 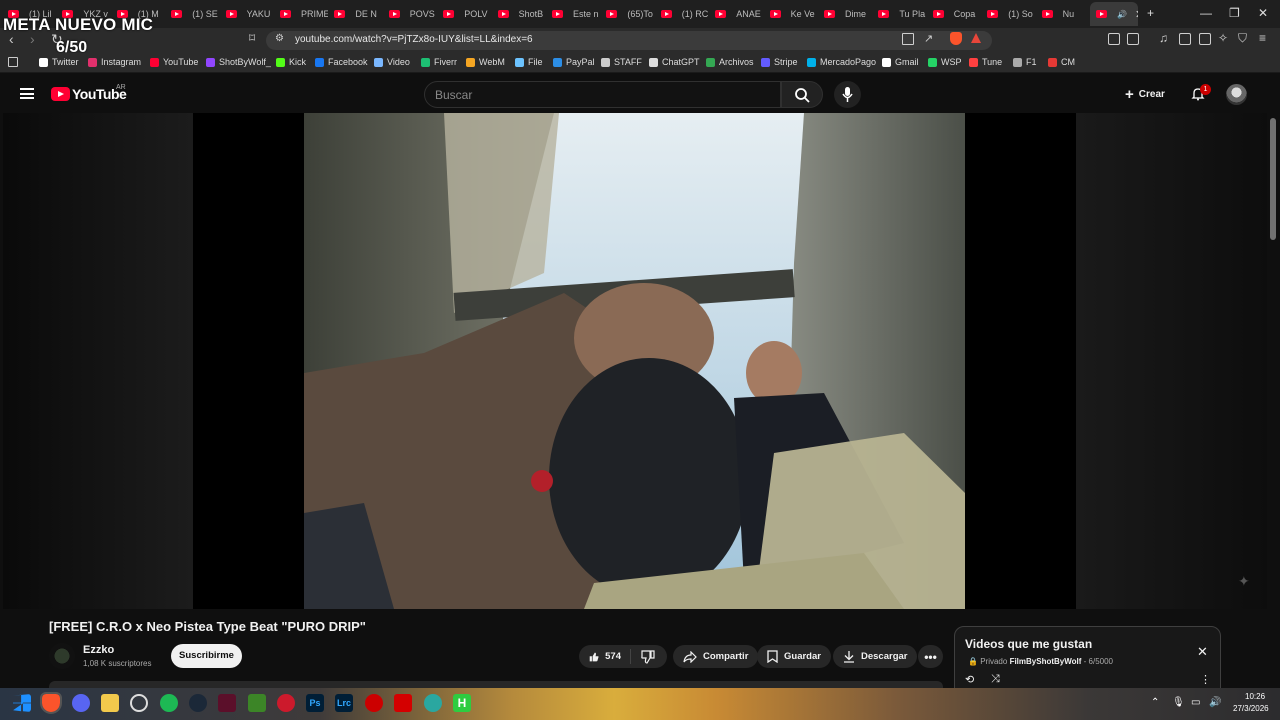 What do you see at coordinates (1215, 702) in the screenshot?
I see `tray-volume-icon: 🔊` at bounding box center [1215, 702].